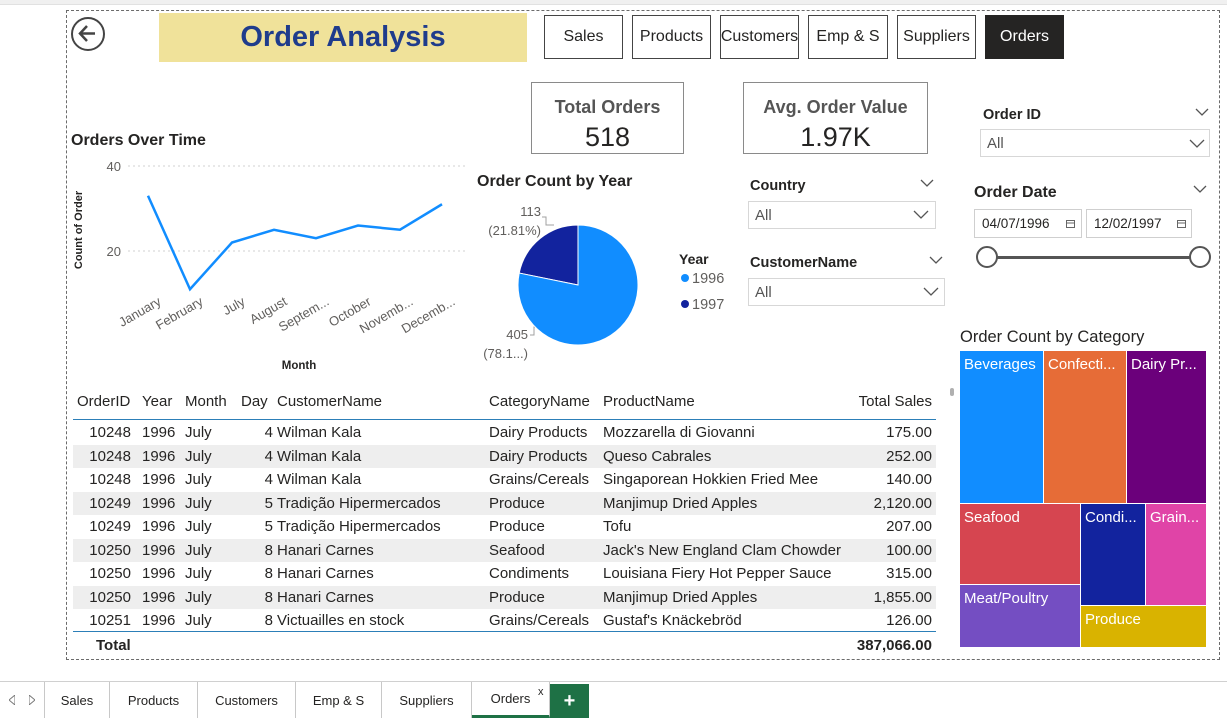  I want to click on pie-label-1997-count: 113, so click(530, 211).